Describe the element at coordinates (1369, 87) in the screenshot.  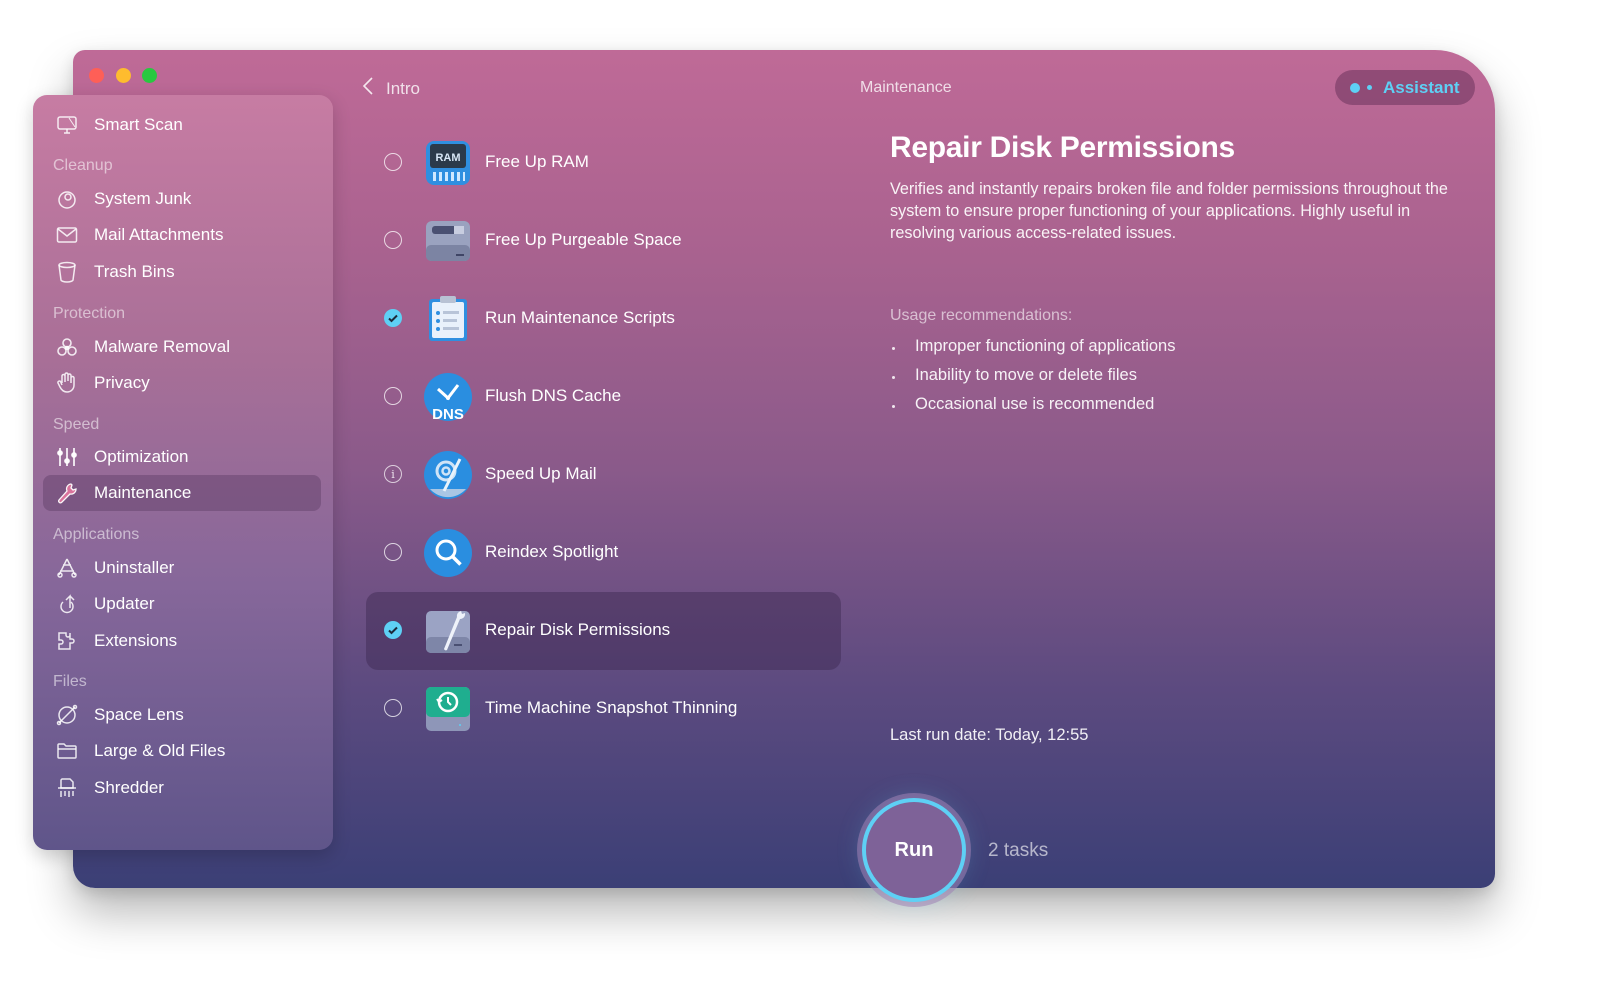
I see `assistant-dot-small-icon` at that location.